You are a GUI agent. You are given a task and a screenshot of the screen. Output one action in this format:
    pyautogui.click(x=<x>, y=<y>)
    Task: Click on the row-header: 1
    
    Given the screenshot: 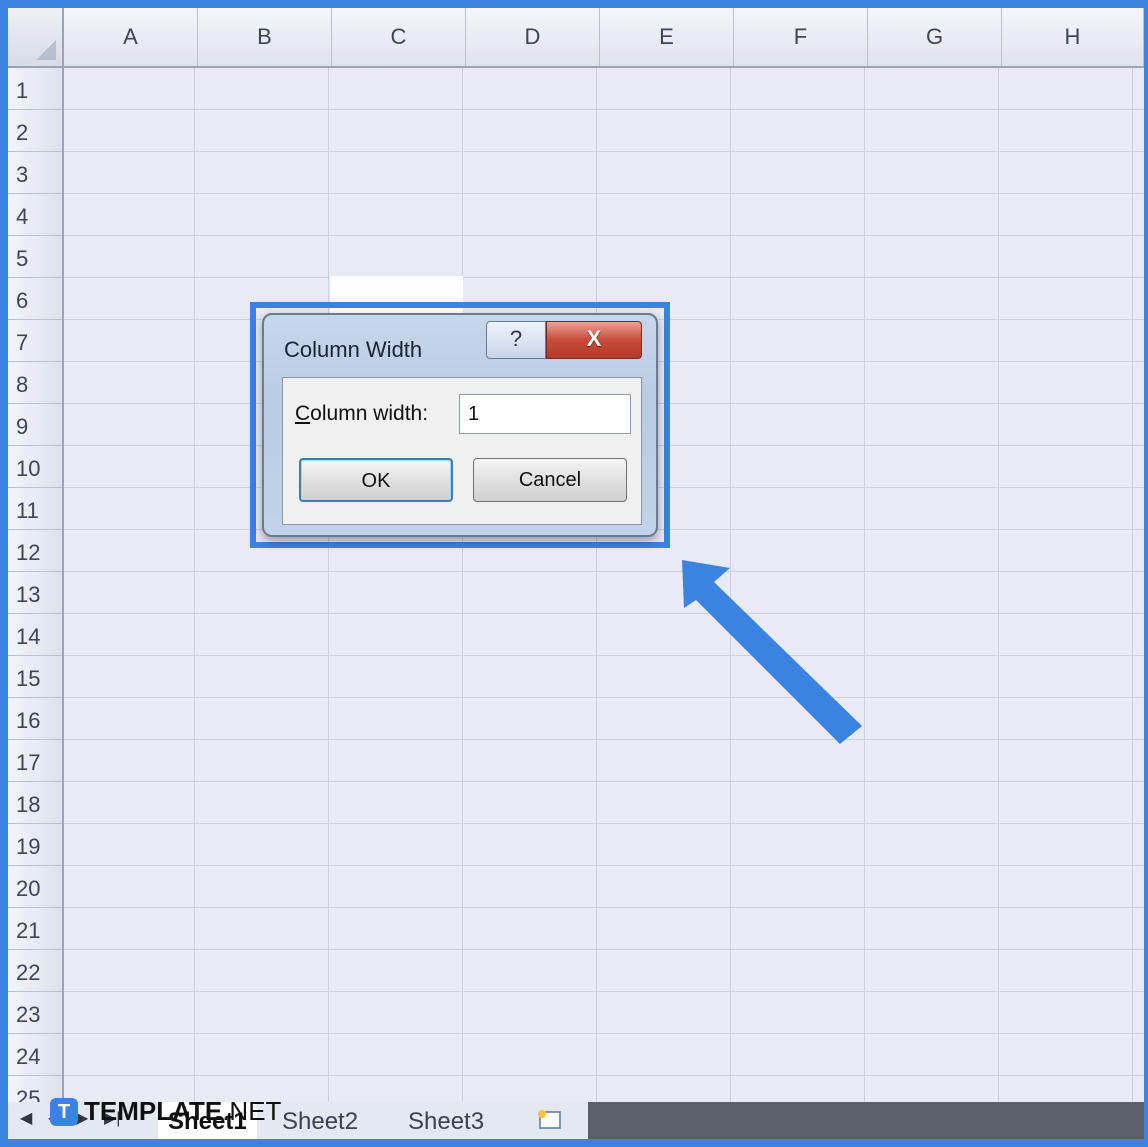 What is the action you would take?
    pyautogui.click(x=35, y=89)
    